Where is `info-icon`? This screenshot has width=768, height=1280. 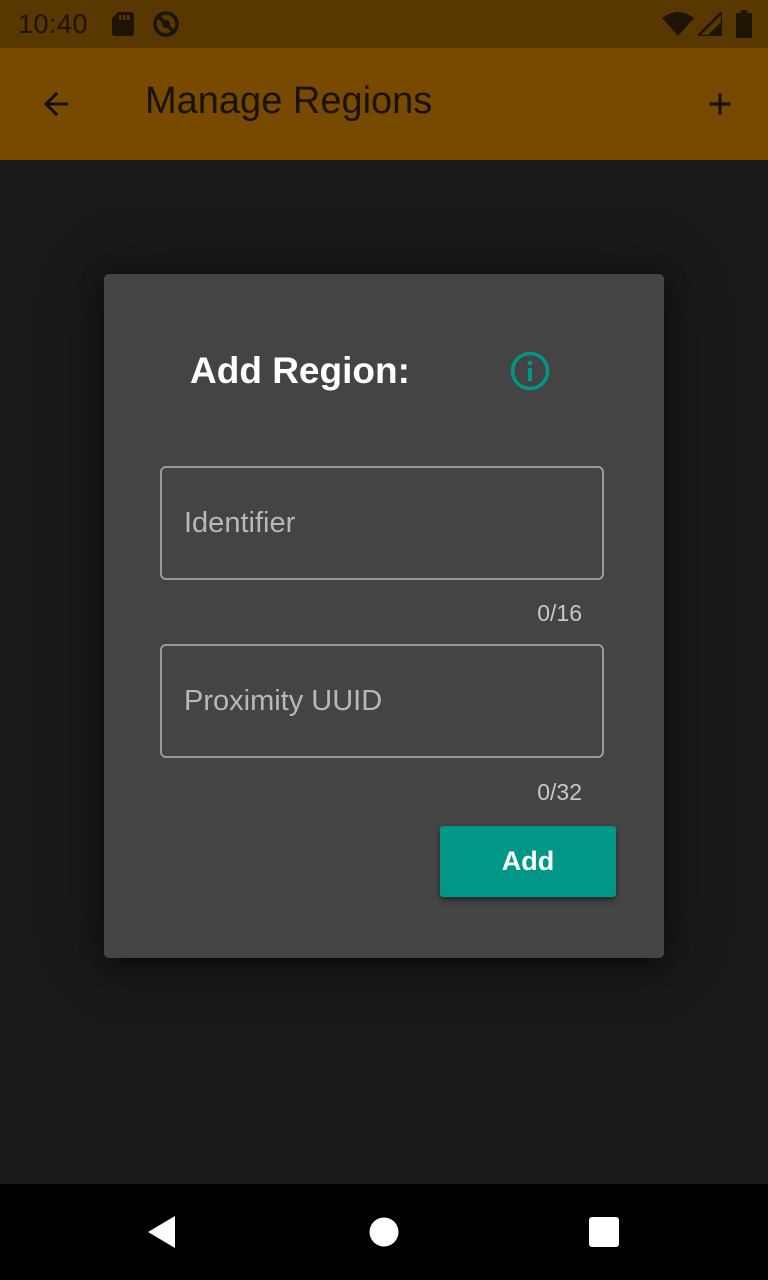
info-icon is located at coordinates (530, 371).